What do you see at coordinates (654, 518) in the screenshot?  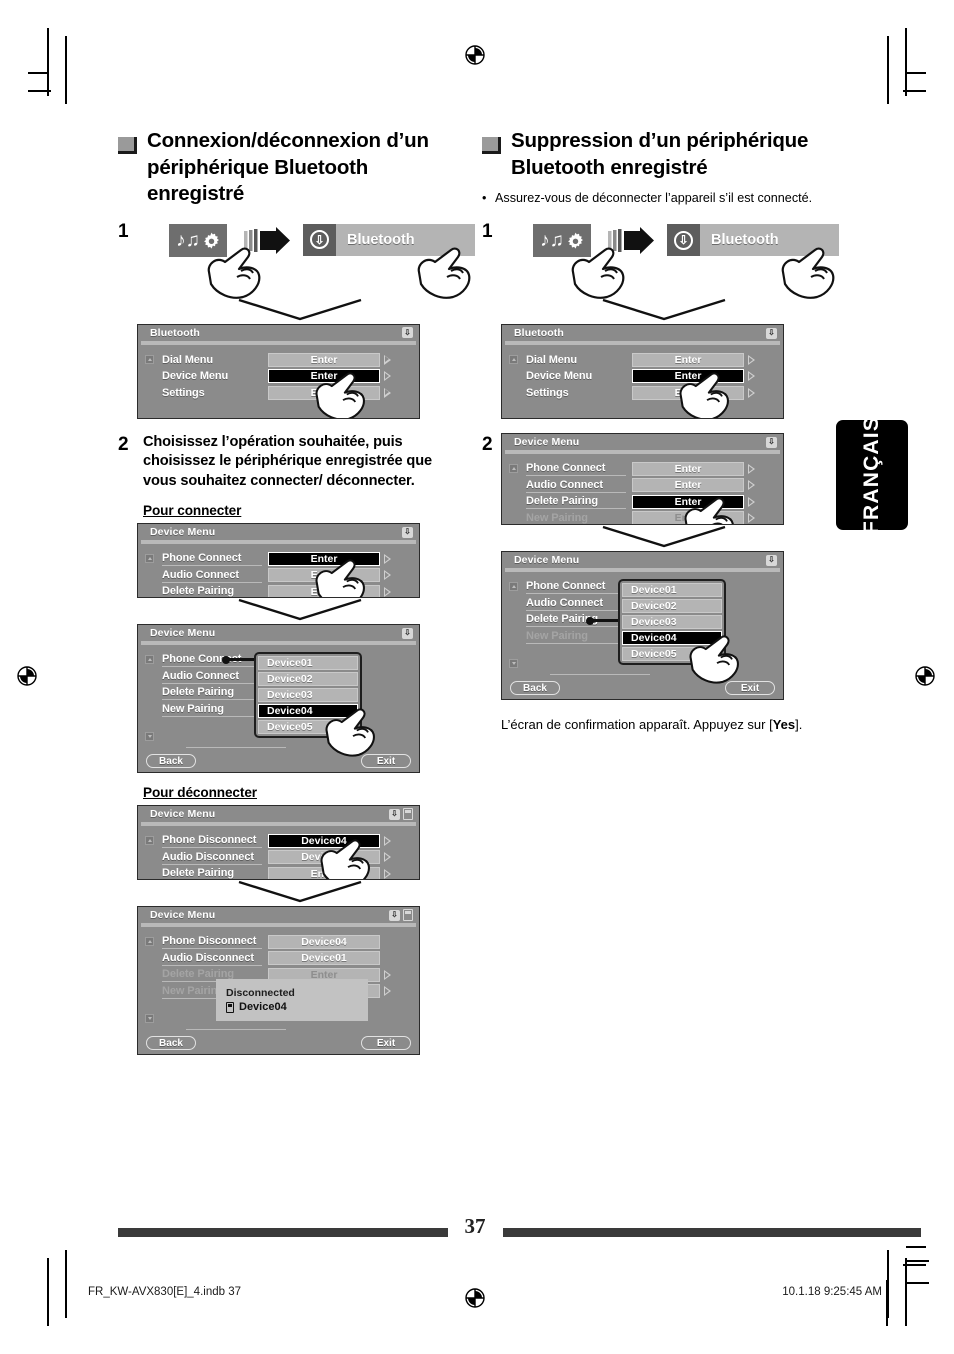 I see `menu-row: New Pairing Enter` at bounding box center [654, 518].